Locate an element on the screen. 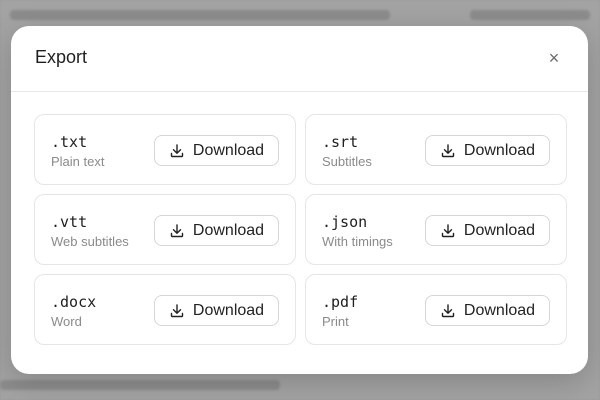 Image resolution: width=600 pixels, height=400 pixels. export-option-docx: .docx Word Download is located at coordinates (165, 309).